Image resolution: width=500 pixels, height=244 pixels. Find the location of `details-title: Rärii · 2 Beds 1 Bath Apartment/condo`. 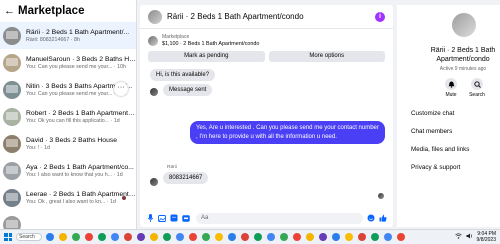

details-title: Rärii · 2 Beds 1 Bath Apartment/condo is located at coordinates (463, 55).